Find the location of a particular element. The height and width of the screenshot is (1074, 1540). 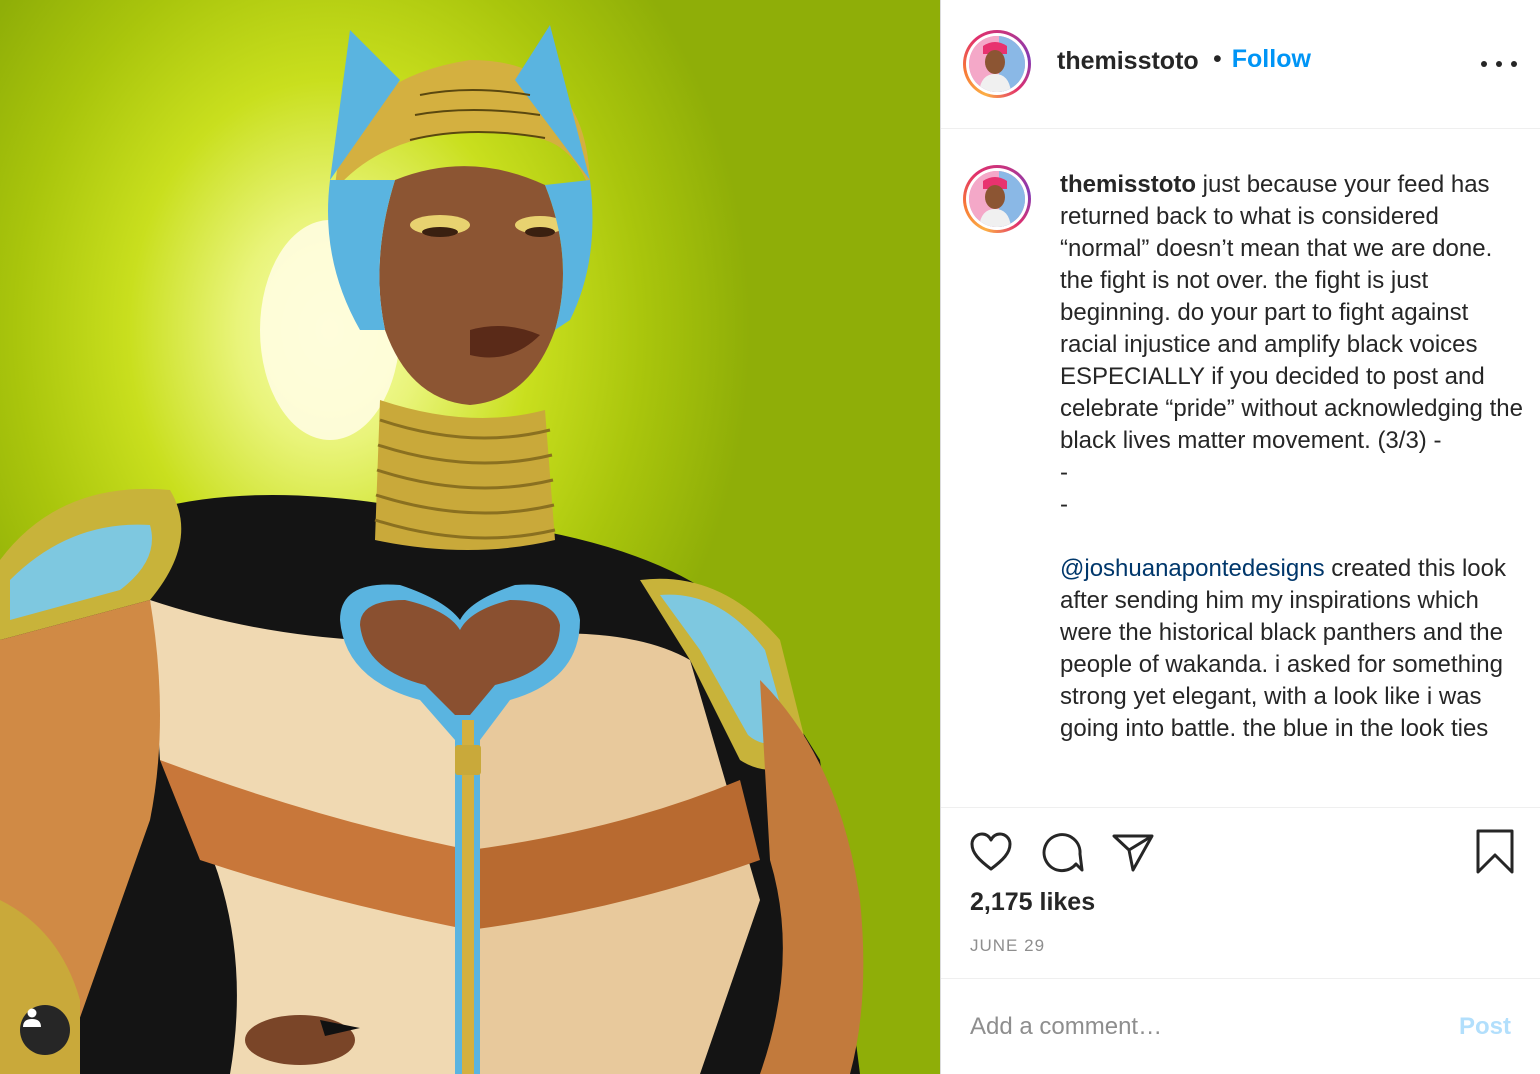

user-tag-icon is located at coordinates (32, 1017).